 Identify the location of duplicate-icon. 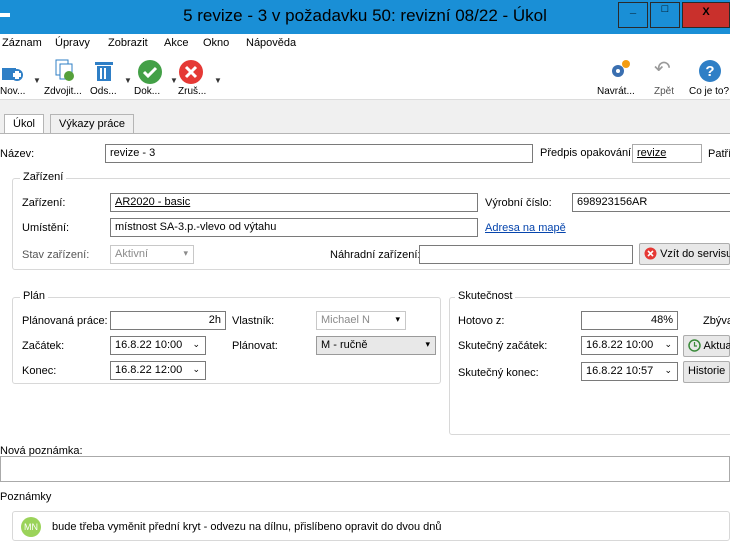
(64, 70).